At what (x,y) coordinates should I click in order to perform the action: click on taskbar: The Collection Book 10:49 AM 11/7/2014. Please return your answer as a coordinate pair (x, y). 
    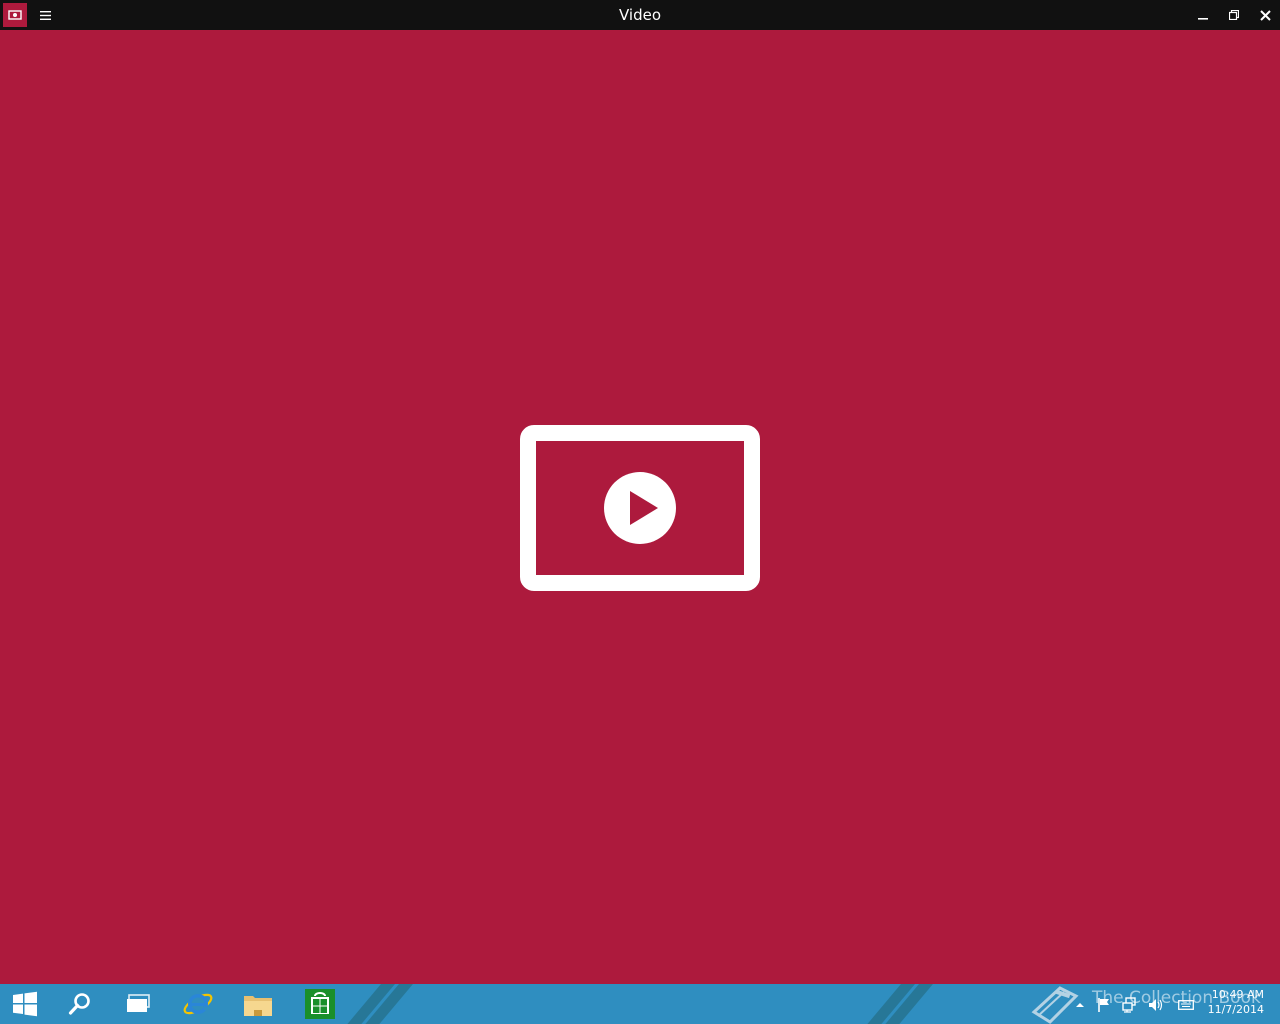
    Looking at the image, I should click on (640, 1004).